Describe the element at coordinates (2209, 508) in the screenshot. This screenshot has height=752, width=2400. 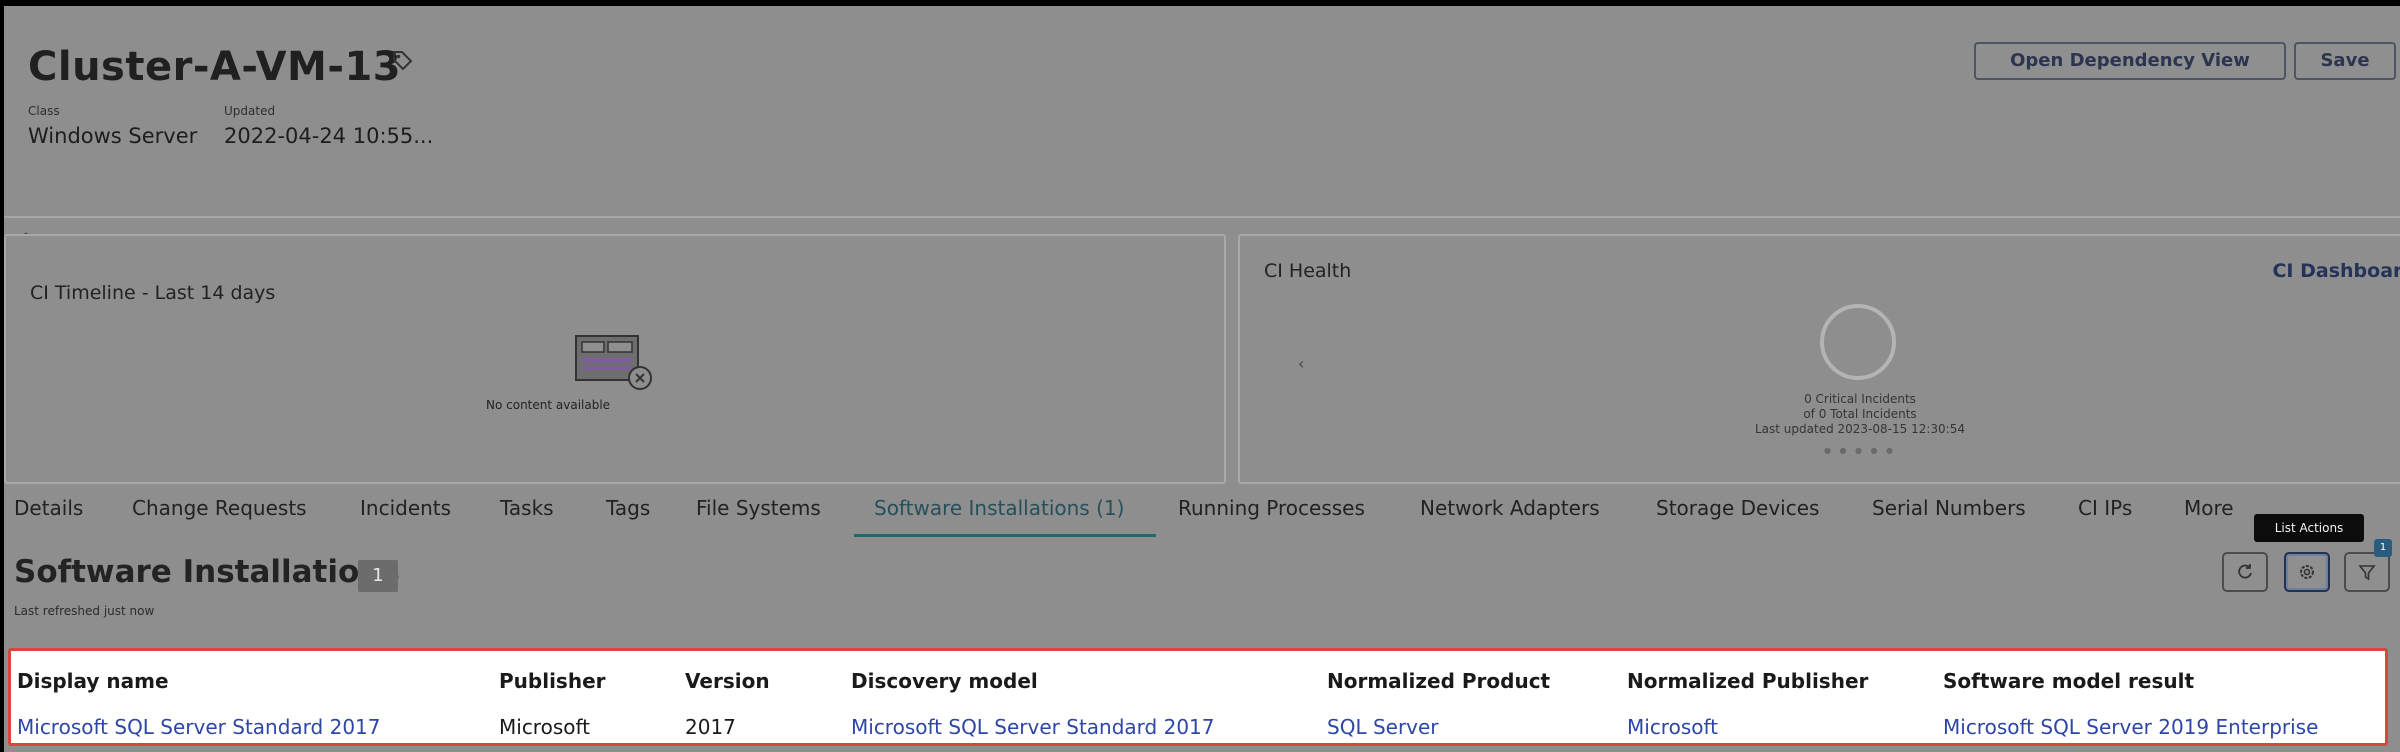
I see `tab-more: More` at that location.